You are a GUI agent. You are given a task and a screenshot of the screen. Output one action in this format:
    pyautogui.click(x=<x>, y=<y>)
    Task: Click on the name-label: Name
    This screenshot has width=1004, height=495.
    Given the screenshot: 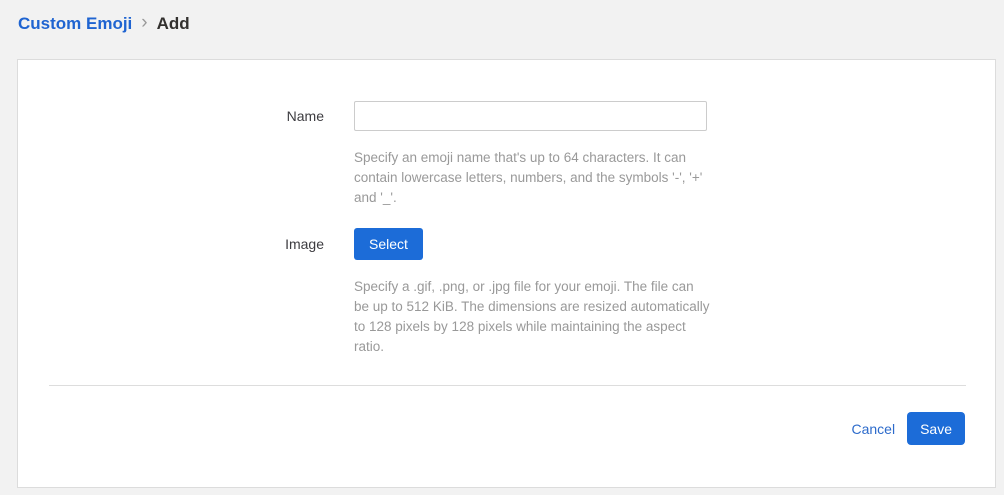 What is the action you would take?
    pyautogui.click(x=305, y=116)
    